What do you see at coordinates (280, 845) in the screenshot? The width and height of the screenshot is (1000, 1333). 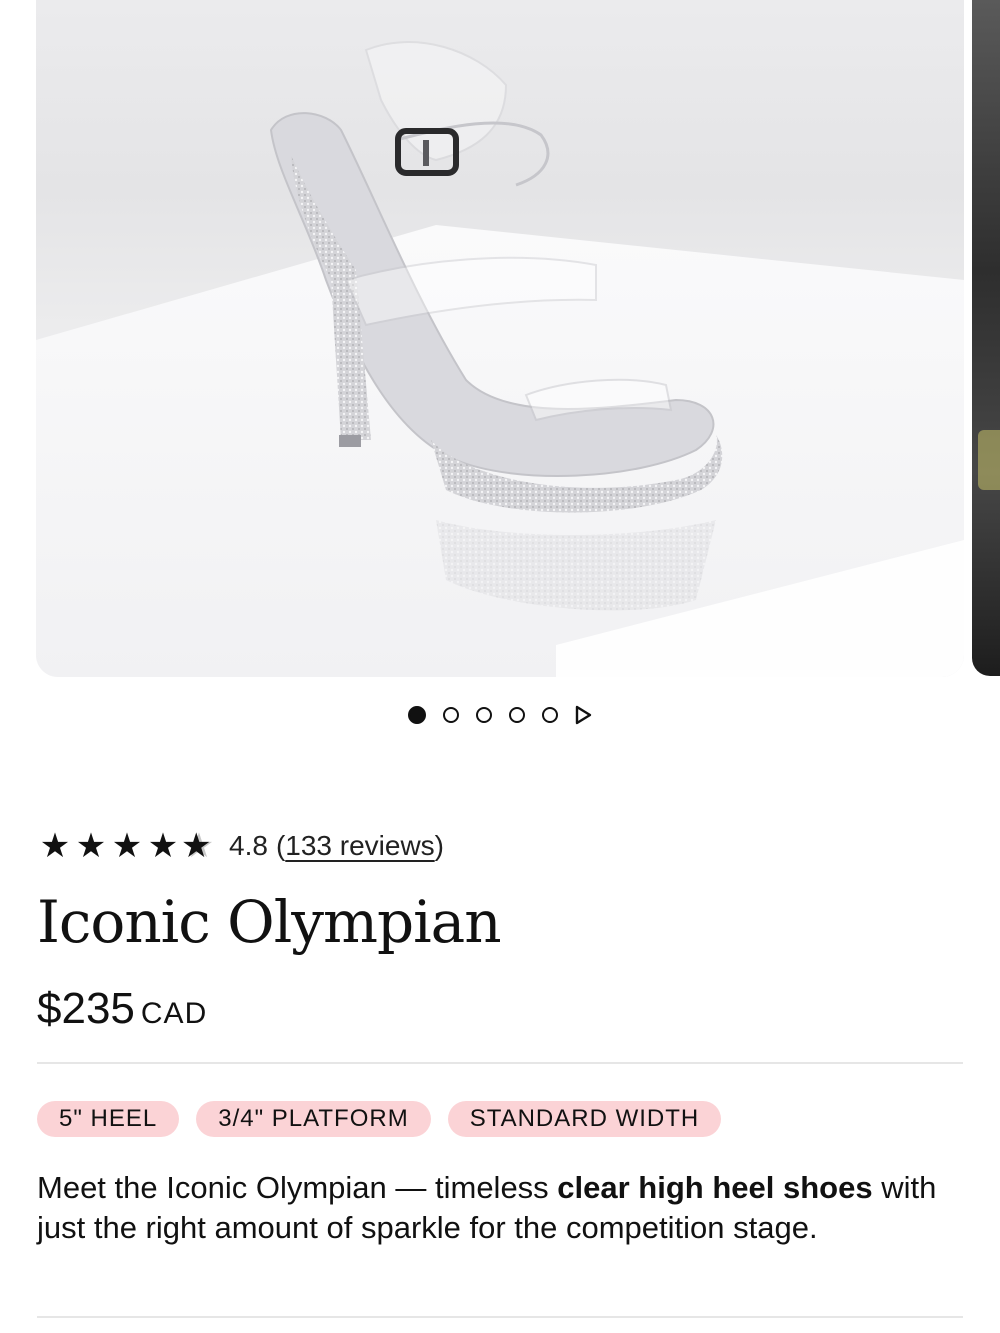 I see `paren-open: (` at bounding box center [280, 845].